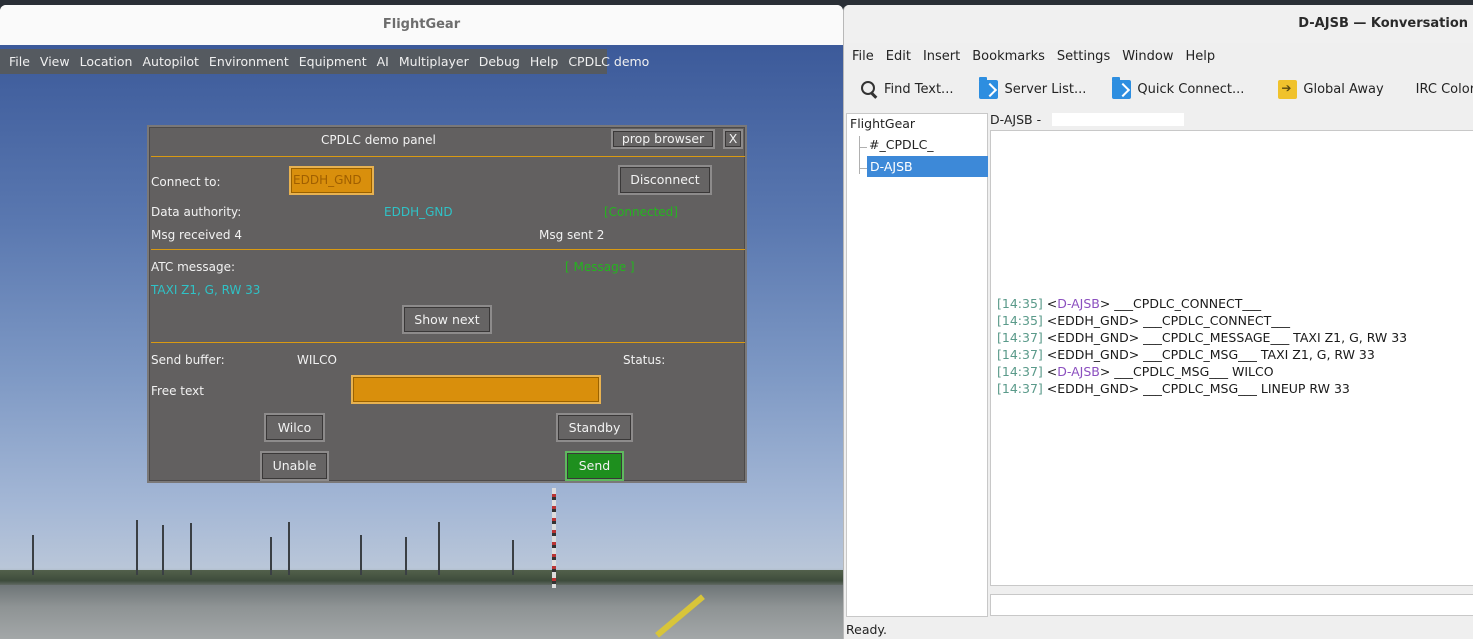 This screenshot has height=639, width=1473. What do you see at coordinates (554, 538) in the screenshot?
I see `antenna-mast` at bounding box center [554, 538].